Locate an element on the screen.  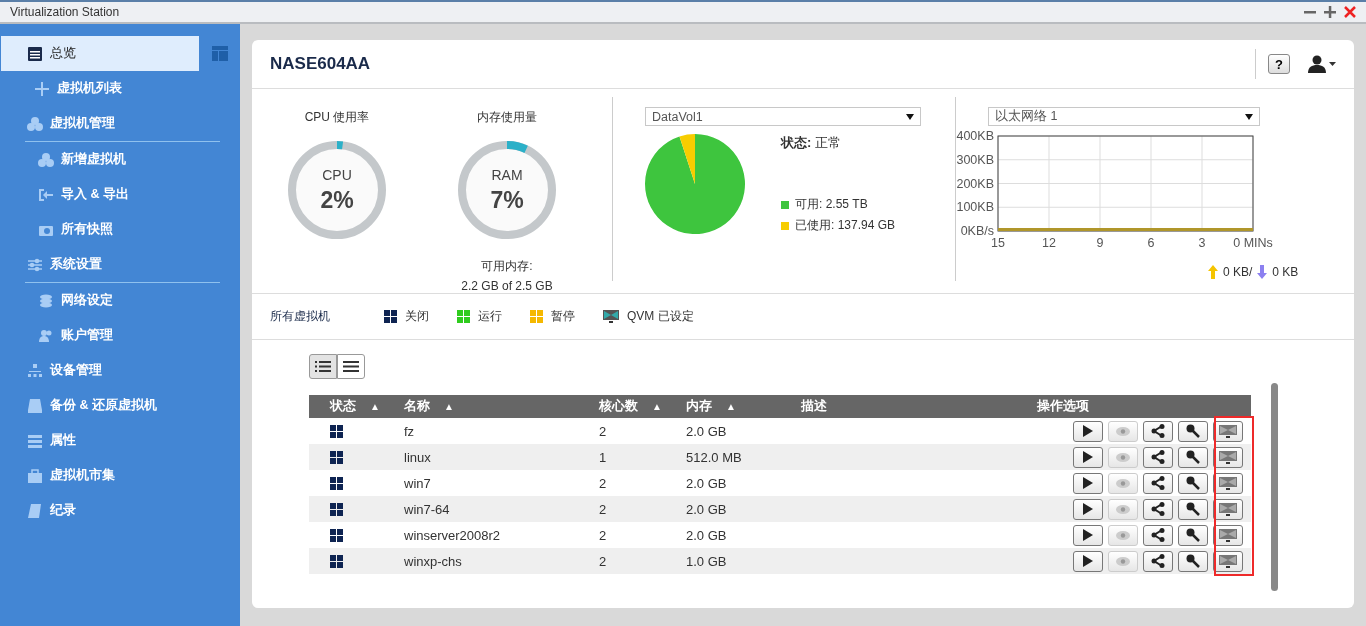
sidebar-item: 总览 is located at coordinates (100, 53).